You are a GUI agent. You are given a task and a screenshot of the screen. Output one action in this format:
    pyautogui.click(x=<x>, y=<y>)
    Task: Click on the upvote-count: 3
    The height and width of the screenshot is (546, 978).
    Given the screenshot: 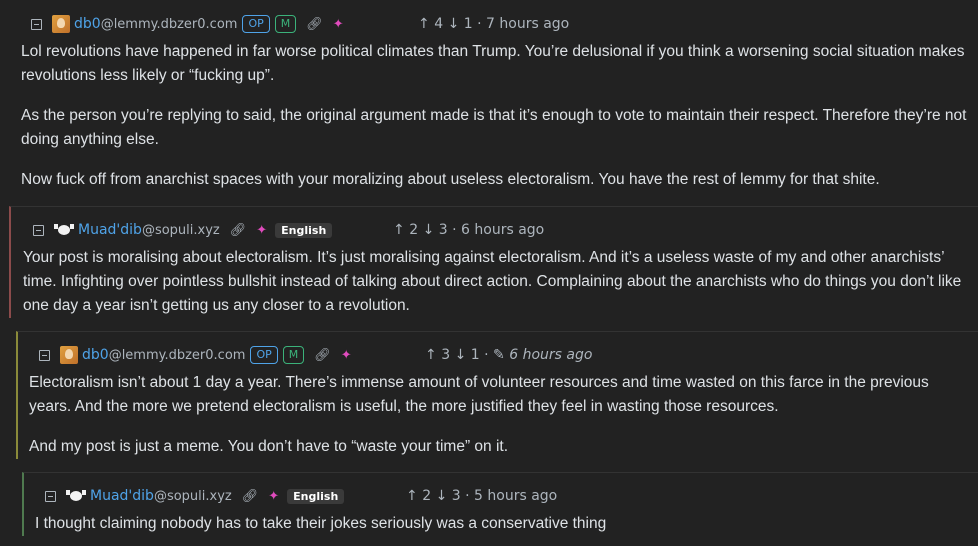 What is the action you would take?
    pyautogui.click(x=446, y=355)
    